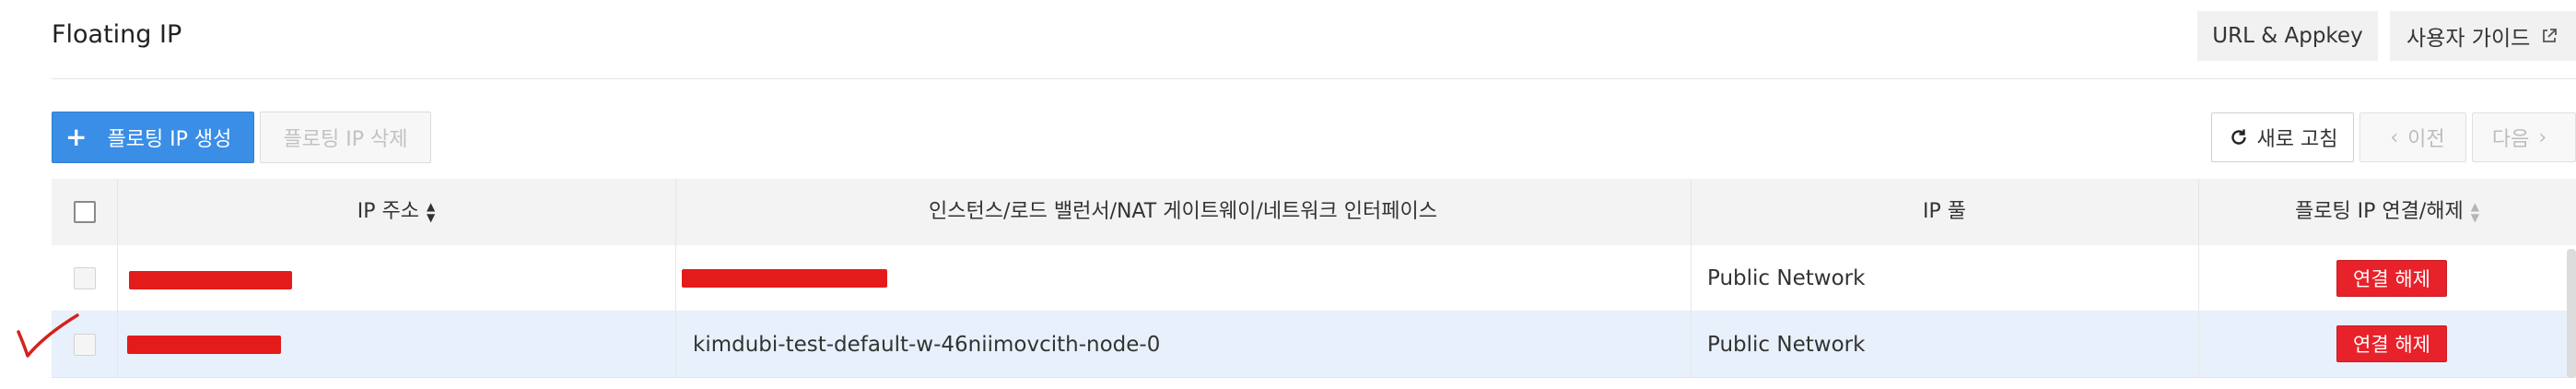 Image resolution: width=2576 pixels, height=389 pixels. Describe the element at coordinates (117, 35) in the screenshot. I see `page-title: Floating IP` at that location.